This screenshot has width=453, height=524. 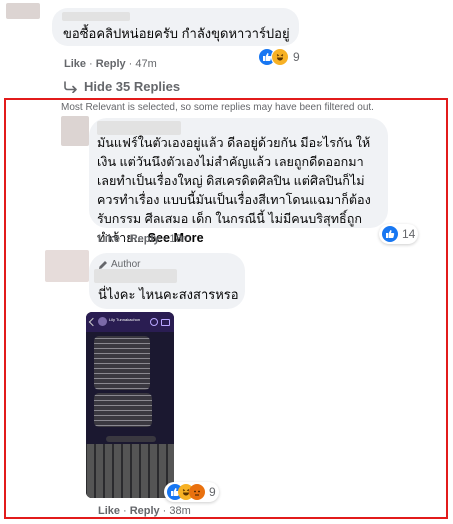 I want to click on comment-actions: Like · Reply · 47m, so click(x=110, y=64).